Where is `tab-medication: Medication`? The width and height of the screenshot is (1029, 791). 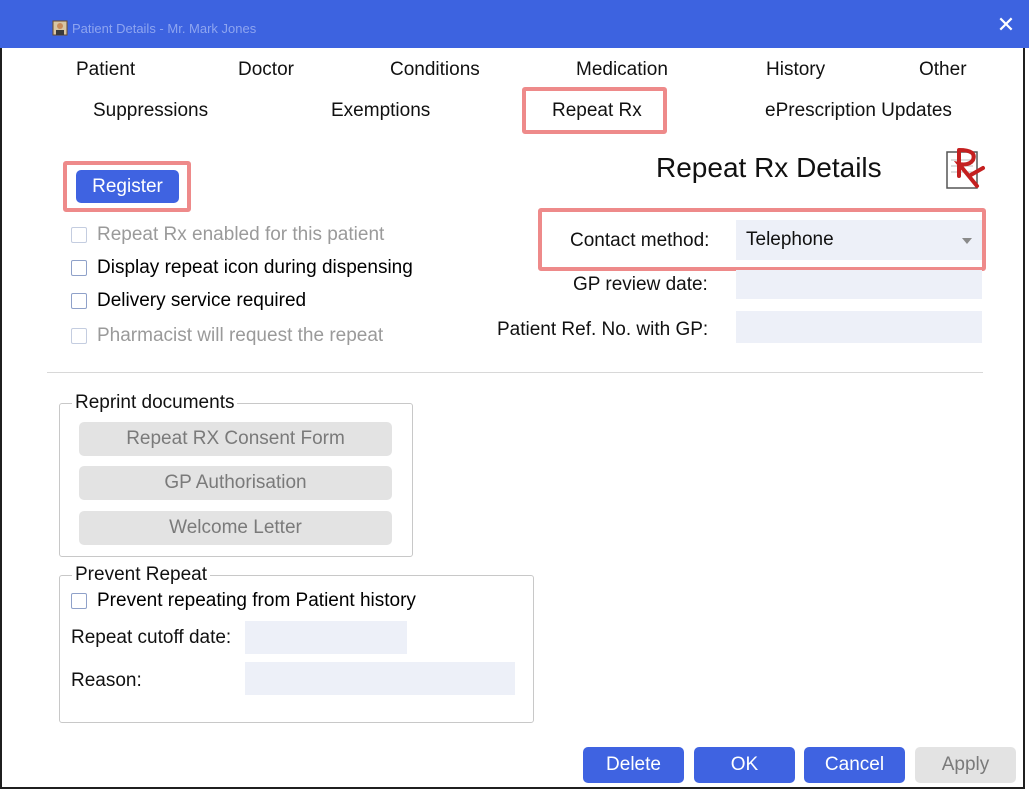
tab-medication: Medication is located at coordinates (622, 70).